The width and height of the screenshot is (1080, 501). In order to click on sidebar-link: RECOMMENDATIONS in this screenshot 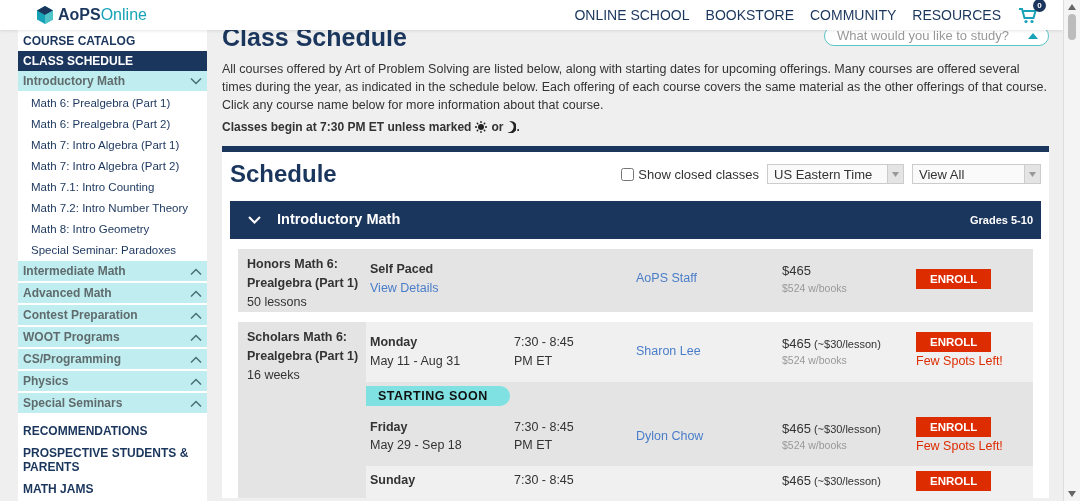, I will do `click(112, 431)`.